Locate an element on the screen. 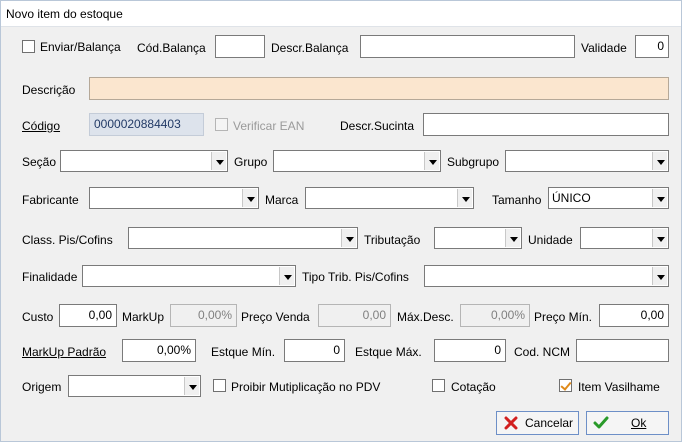 Image resolution: width=682 pixels, height=442 pixels. cancel-button: Cancelar is located at coordinates (537, 423).